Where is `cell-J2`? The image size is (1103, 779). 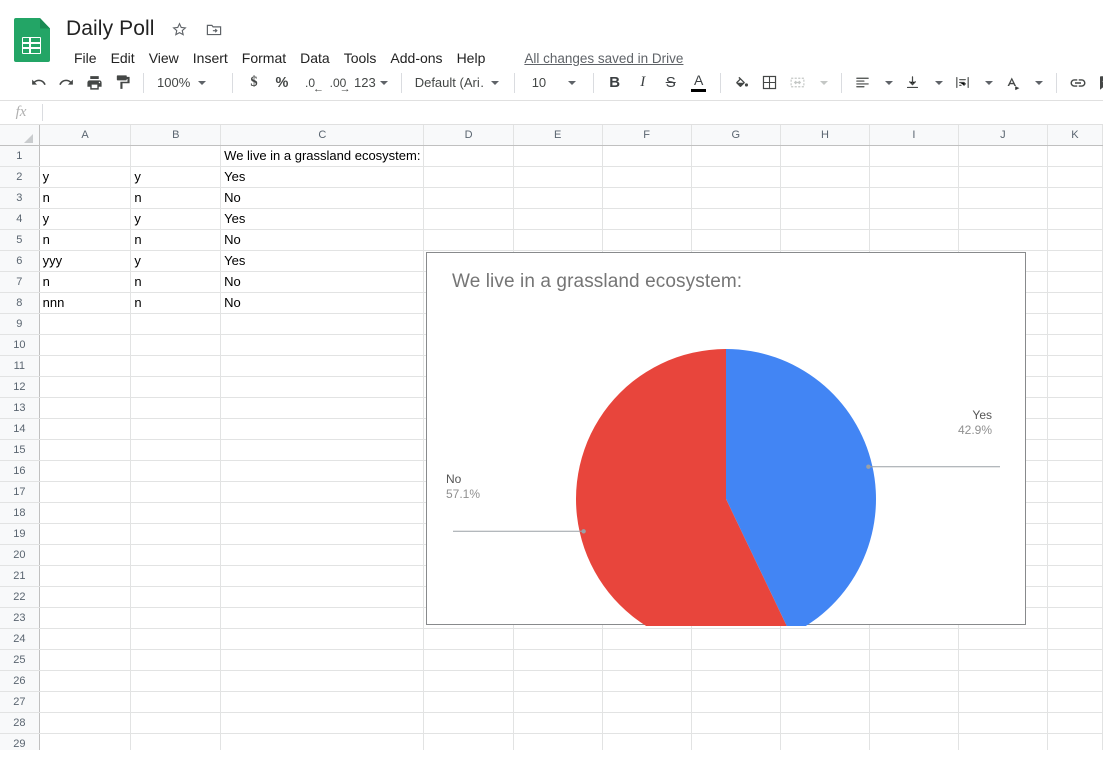 cell-J2 is located at coordinates (1003, 177).